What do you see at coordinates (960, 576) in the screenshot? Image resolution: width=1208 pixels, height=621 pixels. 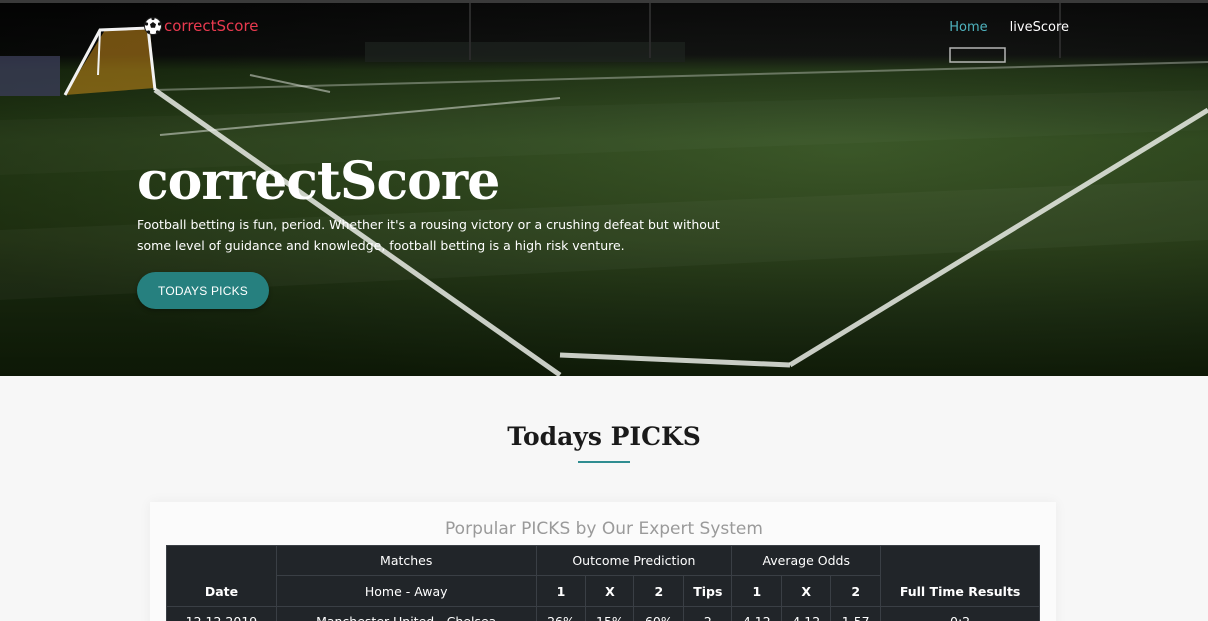 I see `header-full-time-results: Full Time Results` at bounding box center [960, 576].